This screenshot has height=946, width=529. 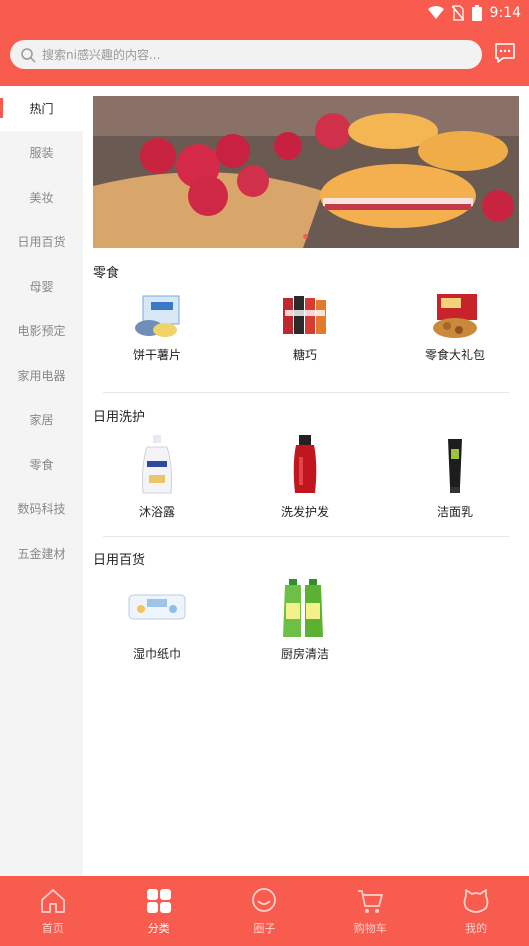 I want to click on product-name: 厨房清洁, so click(x=304, y=654).